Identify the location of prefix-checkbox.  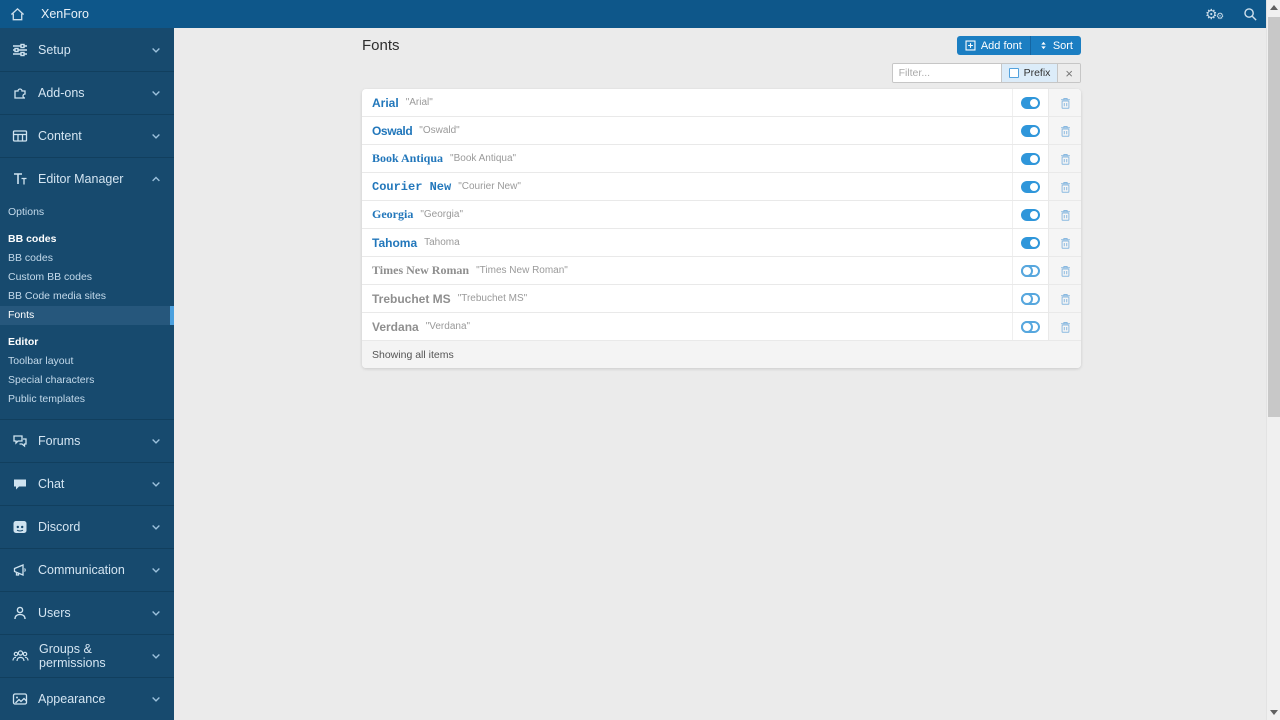
(1013, 73).